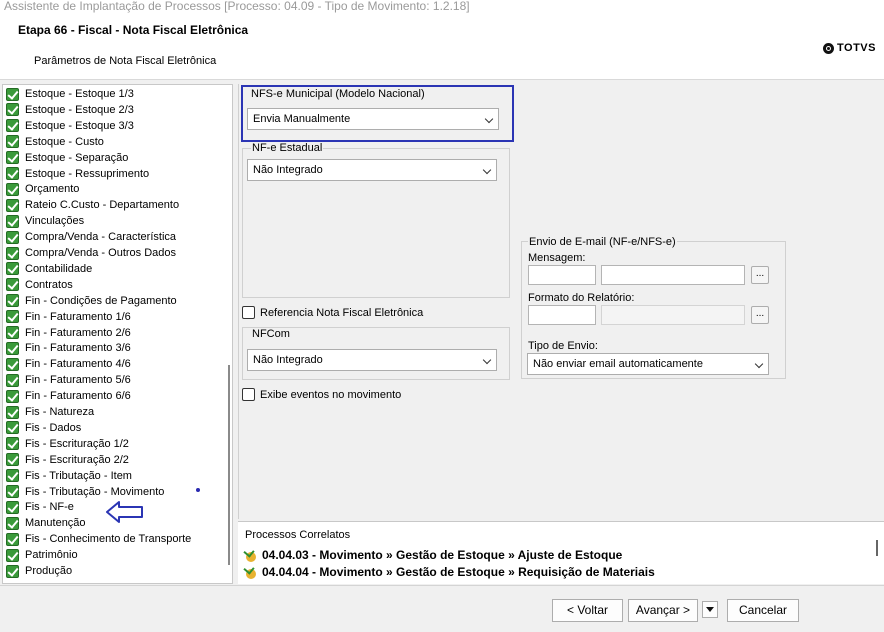  Describe the element at coordinates (55, 523) in the screenshot. I see `tree-item-label: Manutenção` at that location.